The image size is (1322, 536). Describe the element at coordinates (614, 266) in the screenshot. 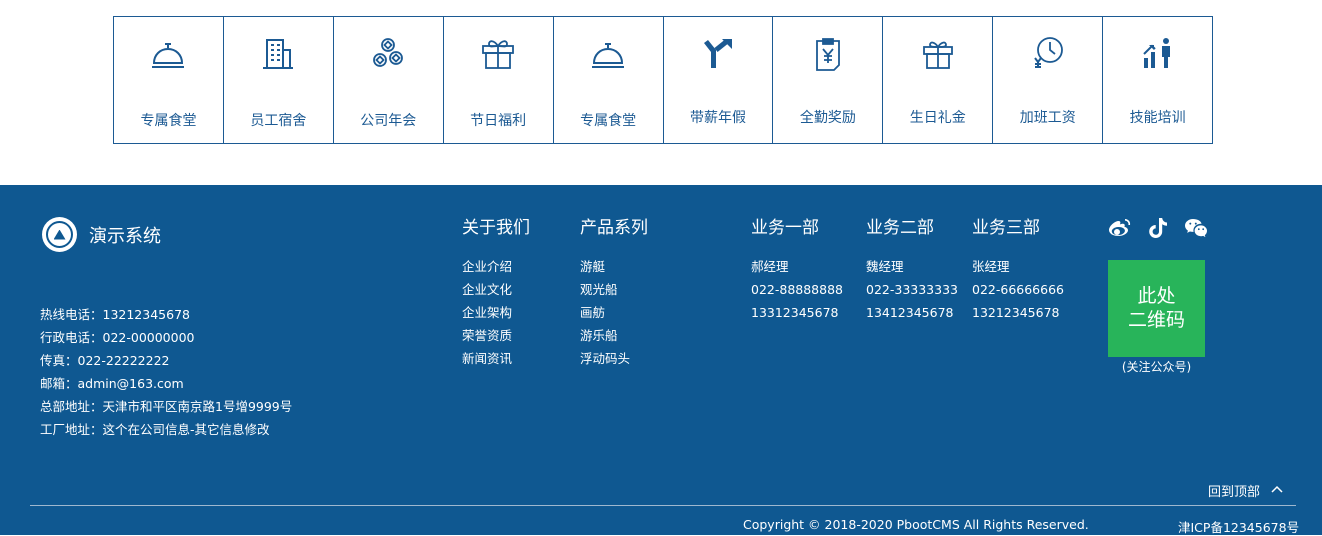

I see `product-link: 游艇` at that location.